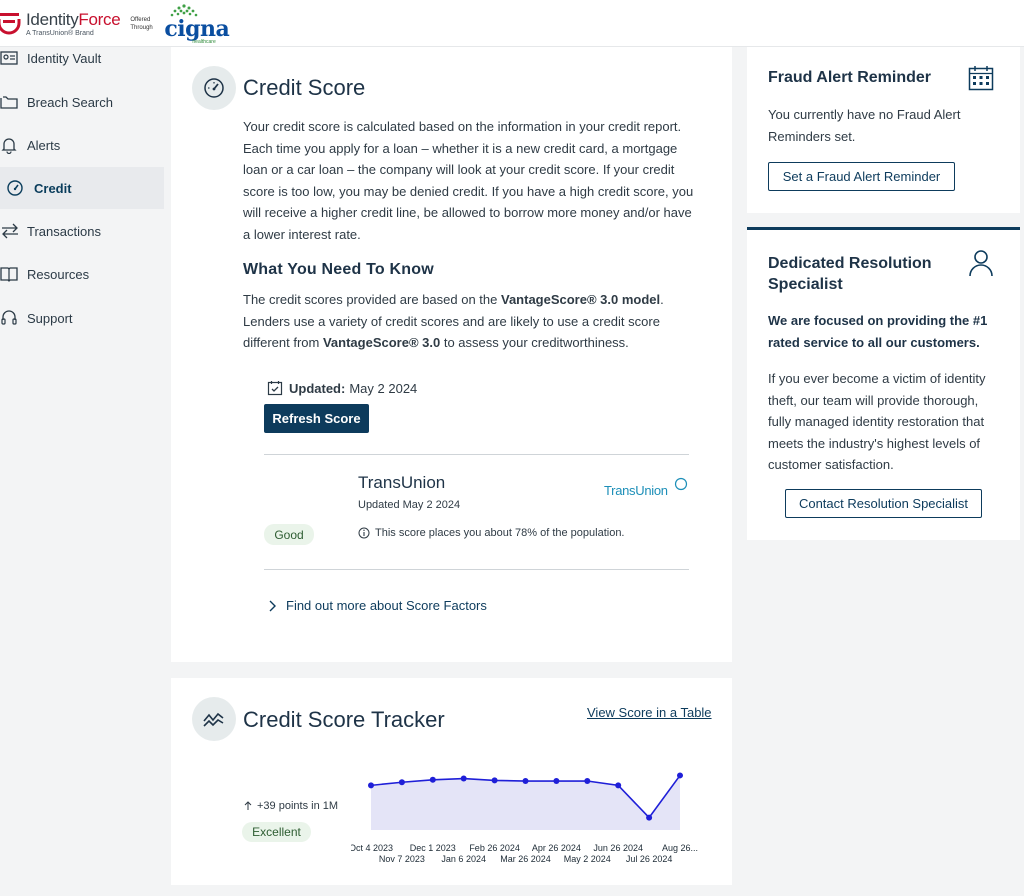  I want to click on cigna-logo: cigna healthcare, so click(199, 24).